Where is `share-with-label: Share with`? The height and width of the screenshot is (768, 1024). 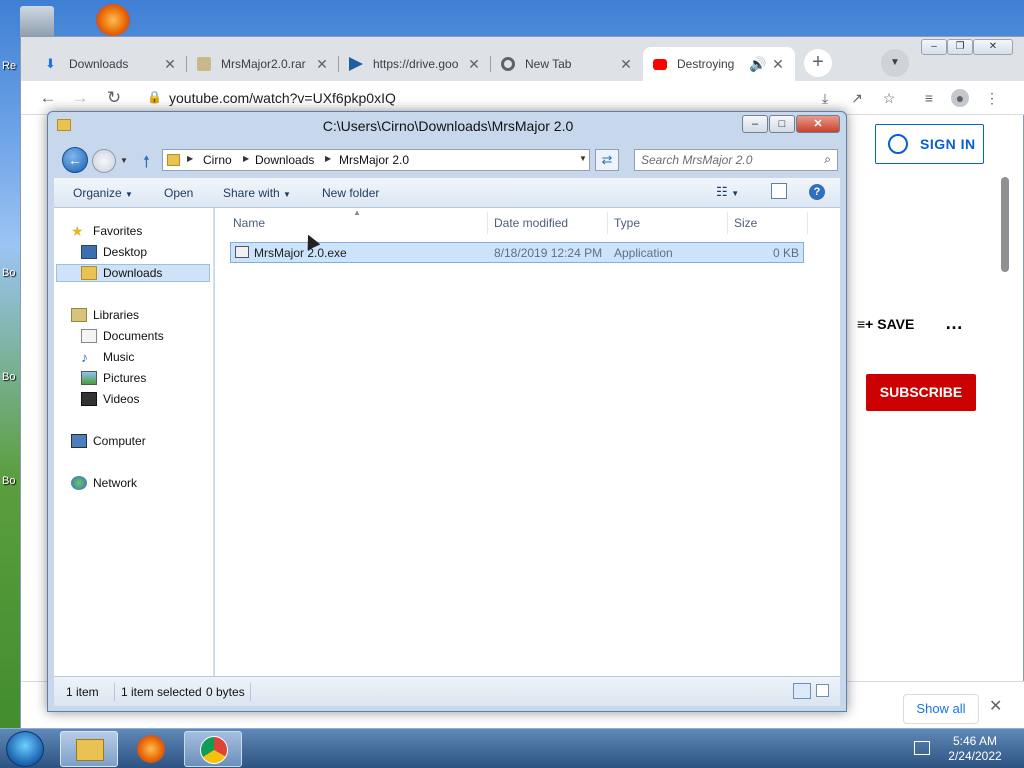
share-with-label: Share with is located at coordinates (251, 193).